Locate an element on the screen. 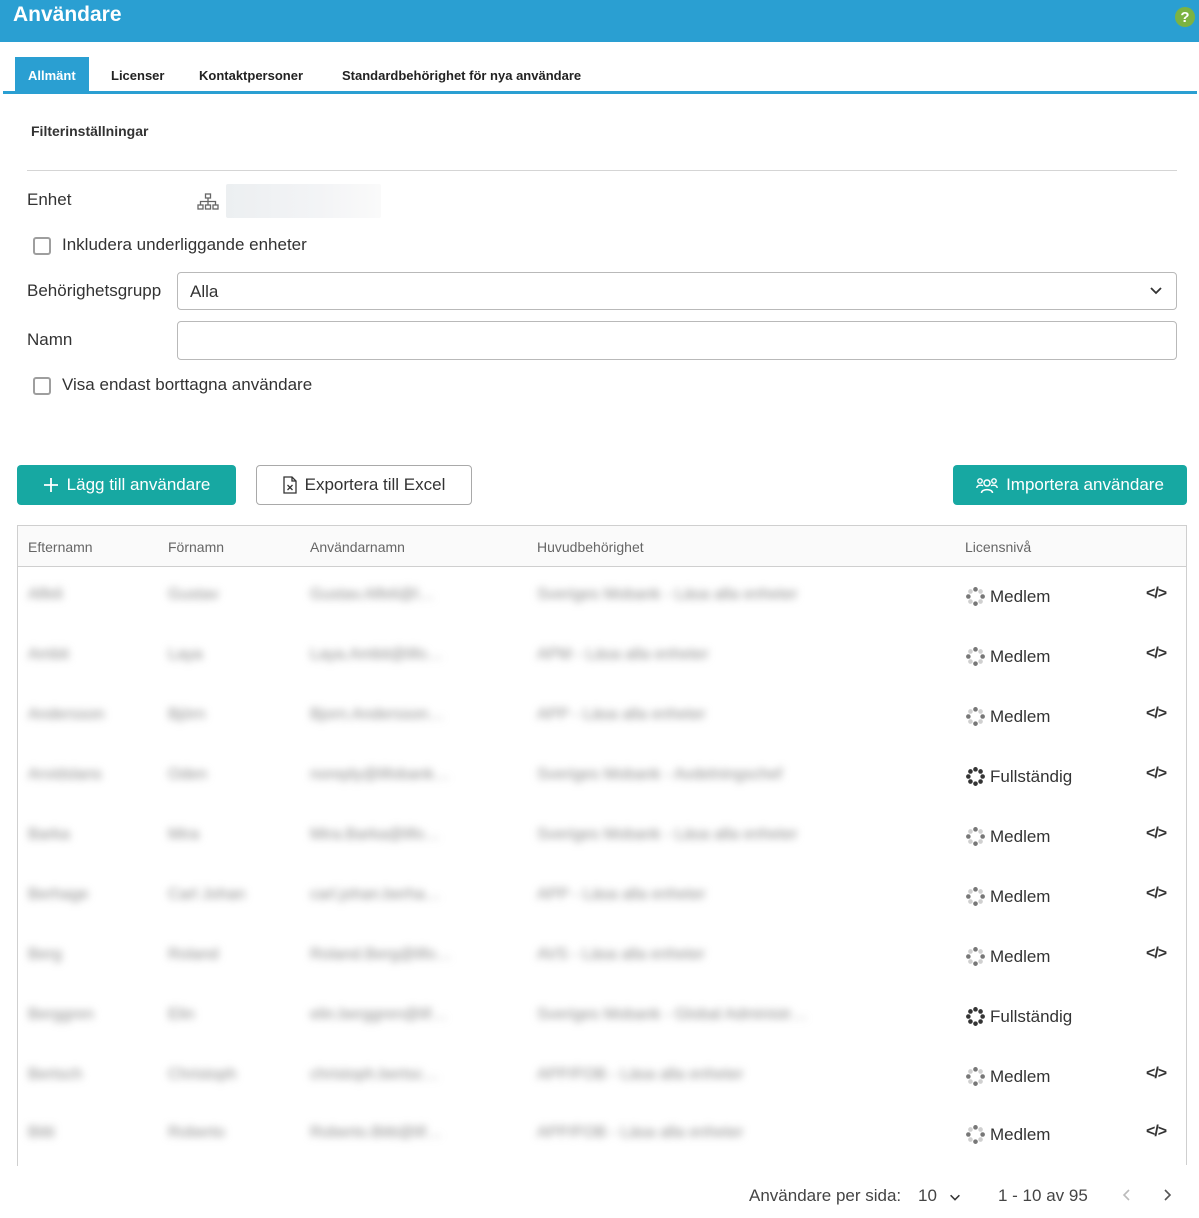 This screenshot has width=1199, height=1218. tab-allmant: Allmänt is located at coordinates (52, 74).